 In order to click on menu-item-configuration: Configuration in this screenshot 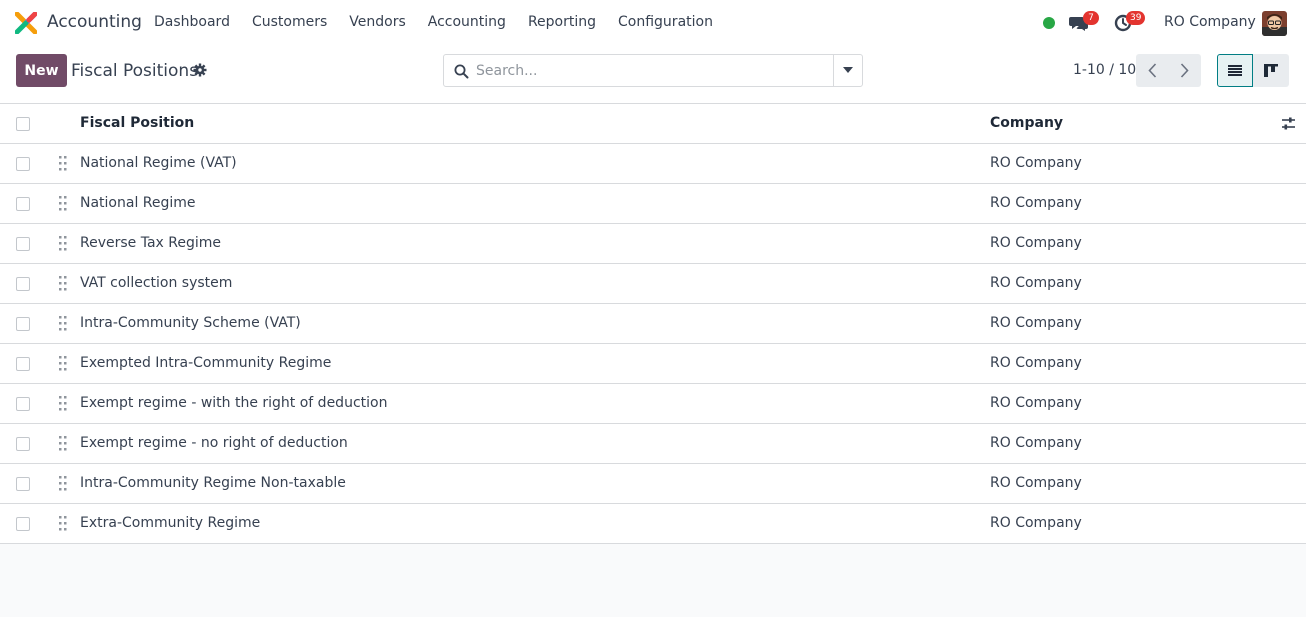, I will do `click(665, 22)`.